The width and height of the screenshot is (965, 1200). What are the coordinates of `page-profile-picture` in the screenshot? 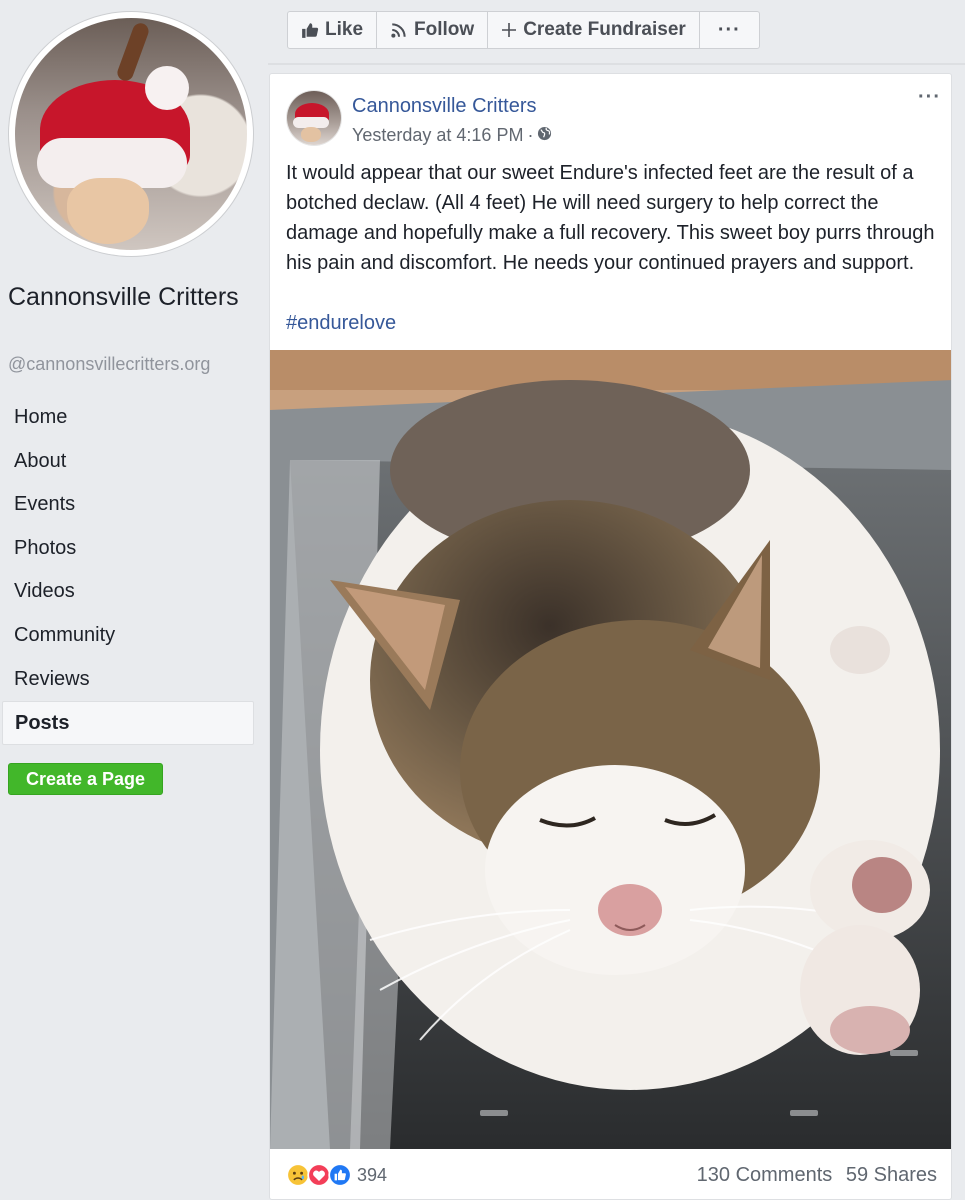 It's located at (131, 134).